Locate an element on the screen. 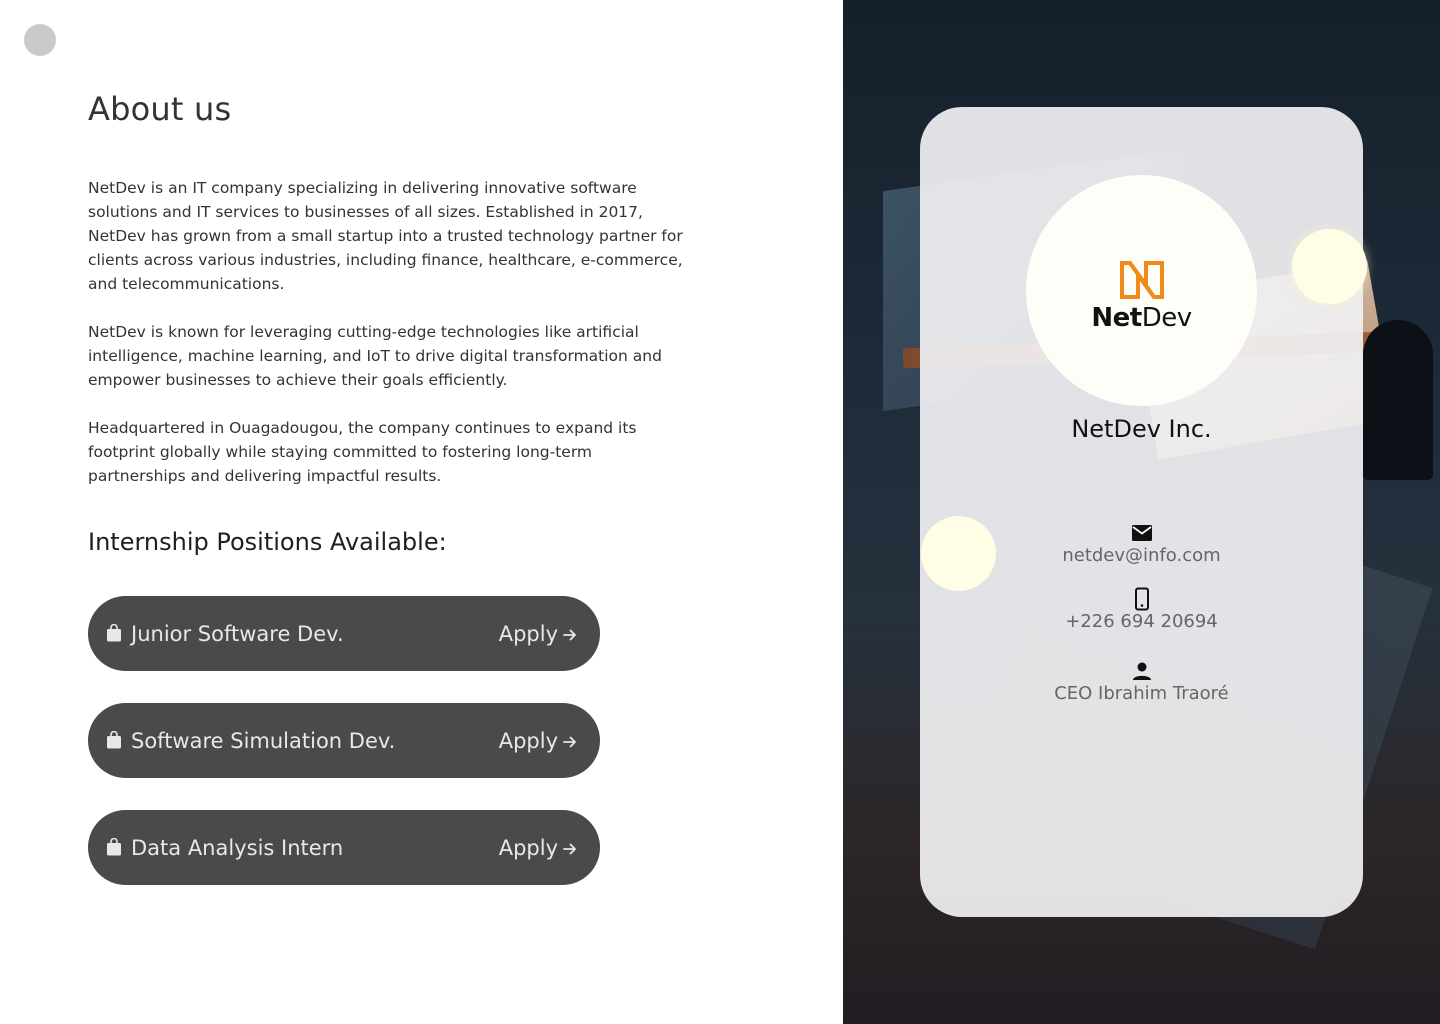  logo-wordmark: NetDev is located at coordinates (1141, 318).